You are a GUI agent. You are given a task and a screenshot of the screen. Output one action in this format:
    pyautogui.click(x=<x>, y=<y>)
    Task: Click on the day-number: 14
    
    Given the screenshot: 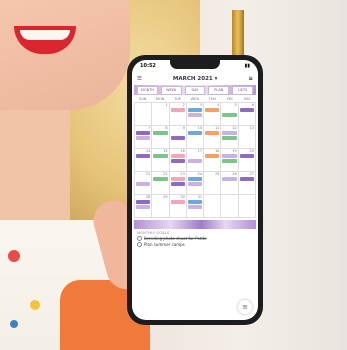 What is the action you would take?
    pyautogui.click(x=148, y=151)
    